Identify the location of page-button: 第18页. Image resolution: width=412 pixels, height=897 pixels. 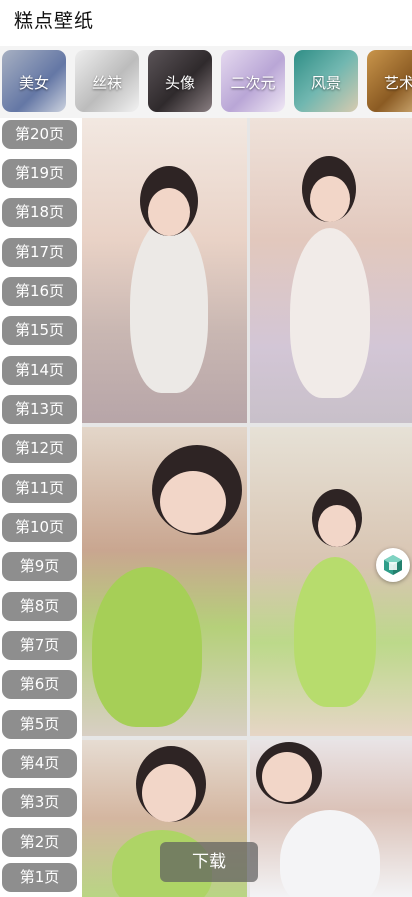
(39, 212).